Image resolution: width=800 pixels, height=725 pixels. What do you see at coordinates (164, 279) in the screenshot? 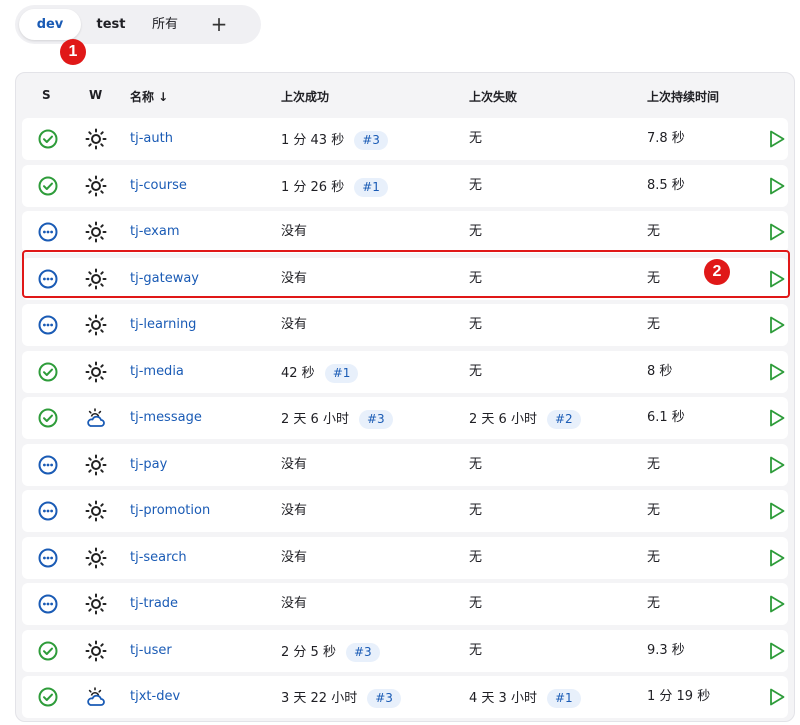
I see `job-name-link: tj-gateway` at bounding box center [164, 279].